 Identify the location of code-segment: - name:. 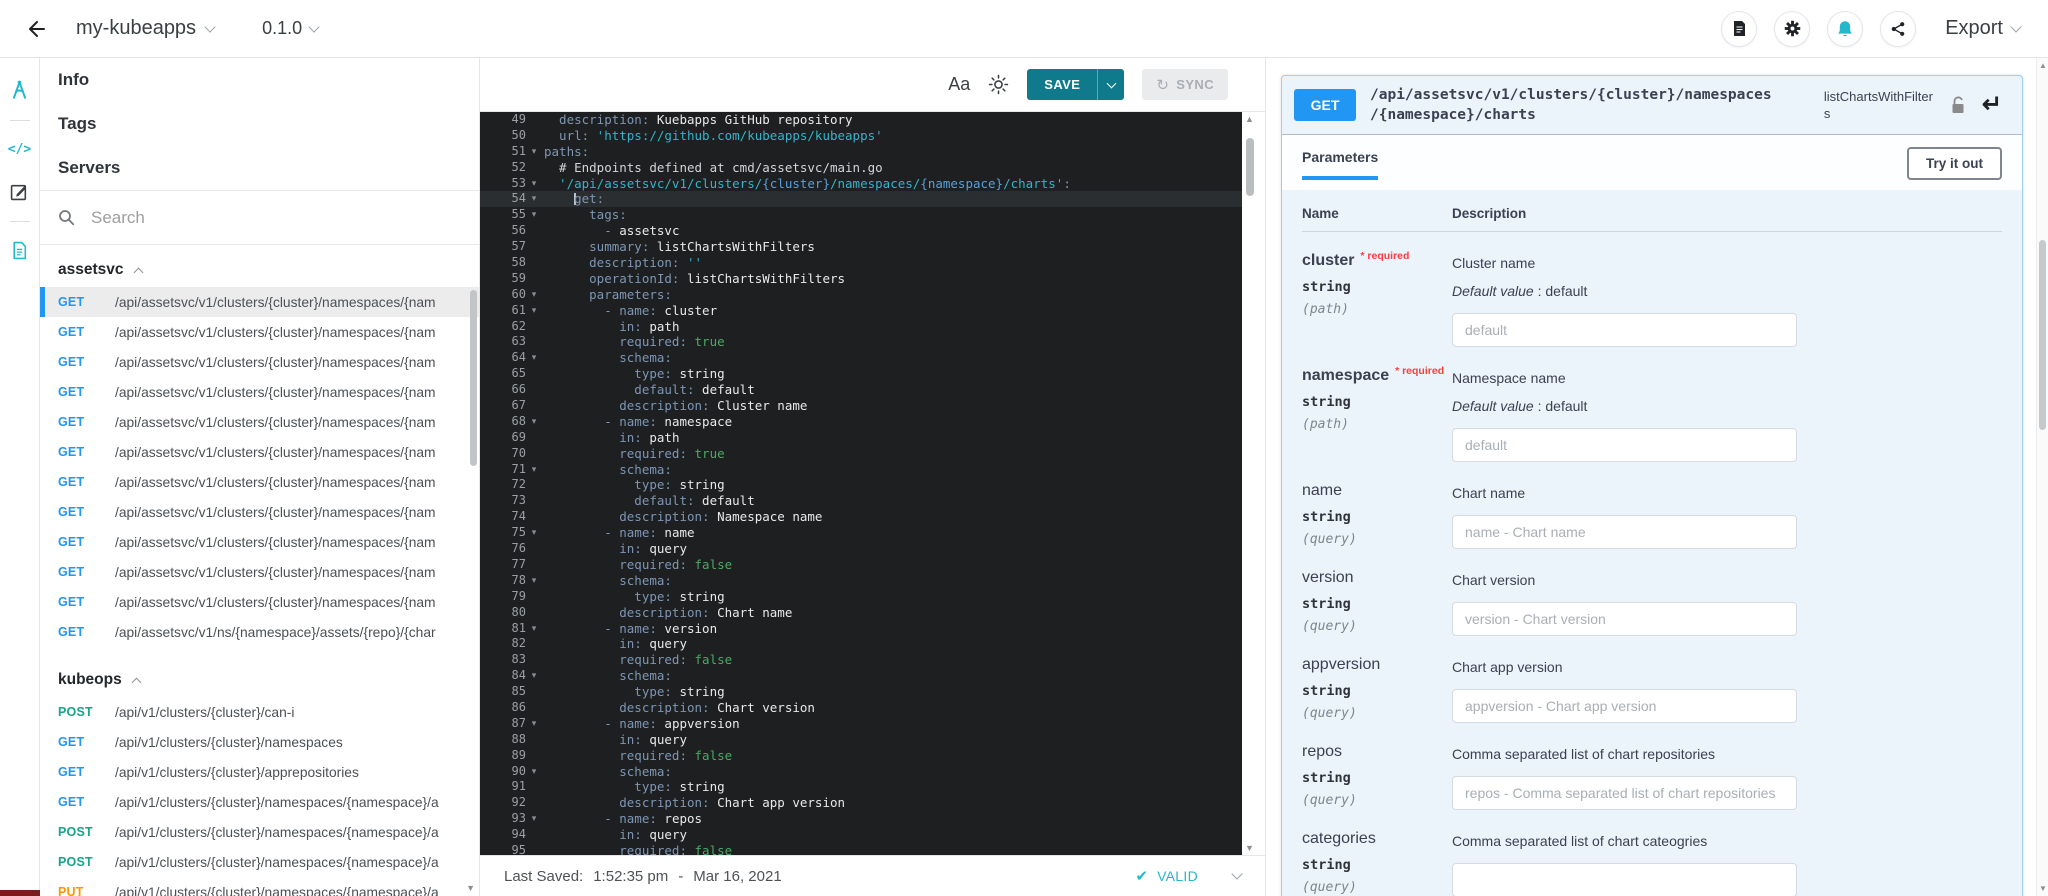
(600, 723).